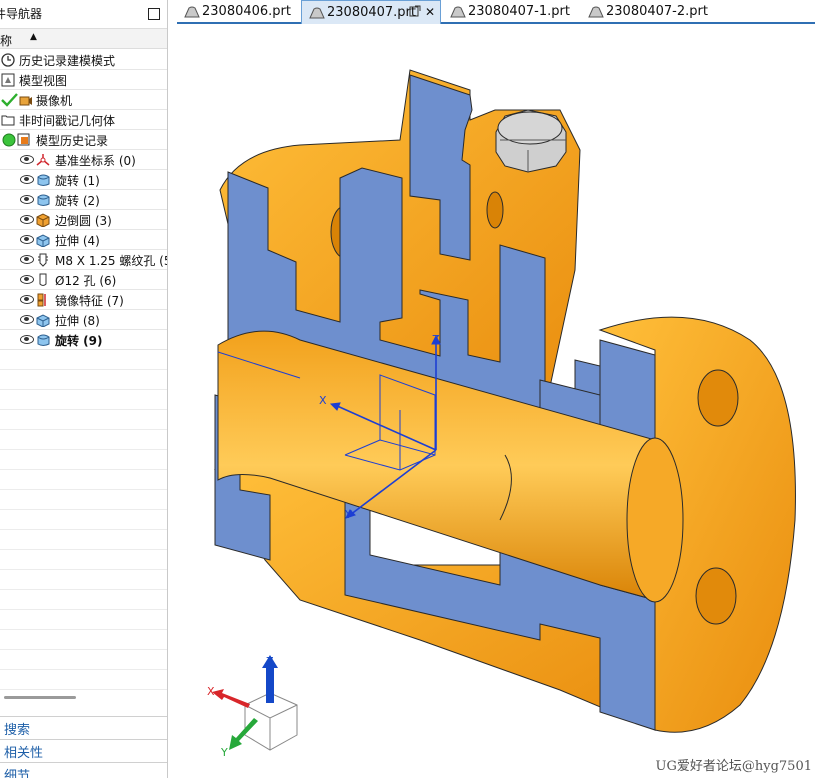 This screenshot has width=815, height=778. Describe the element at coordinates (657, 11) in the screenshot. I see `tab-label: 23080407-2.prt` at that location.